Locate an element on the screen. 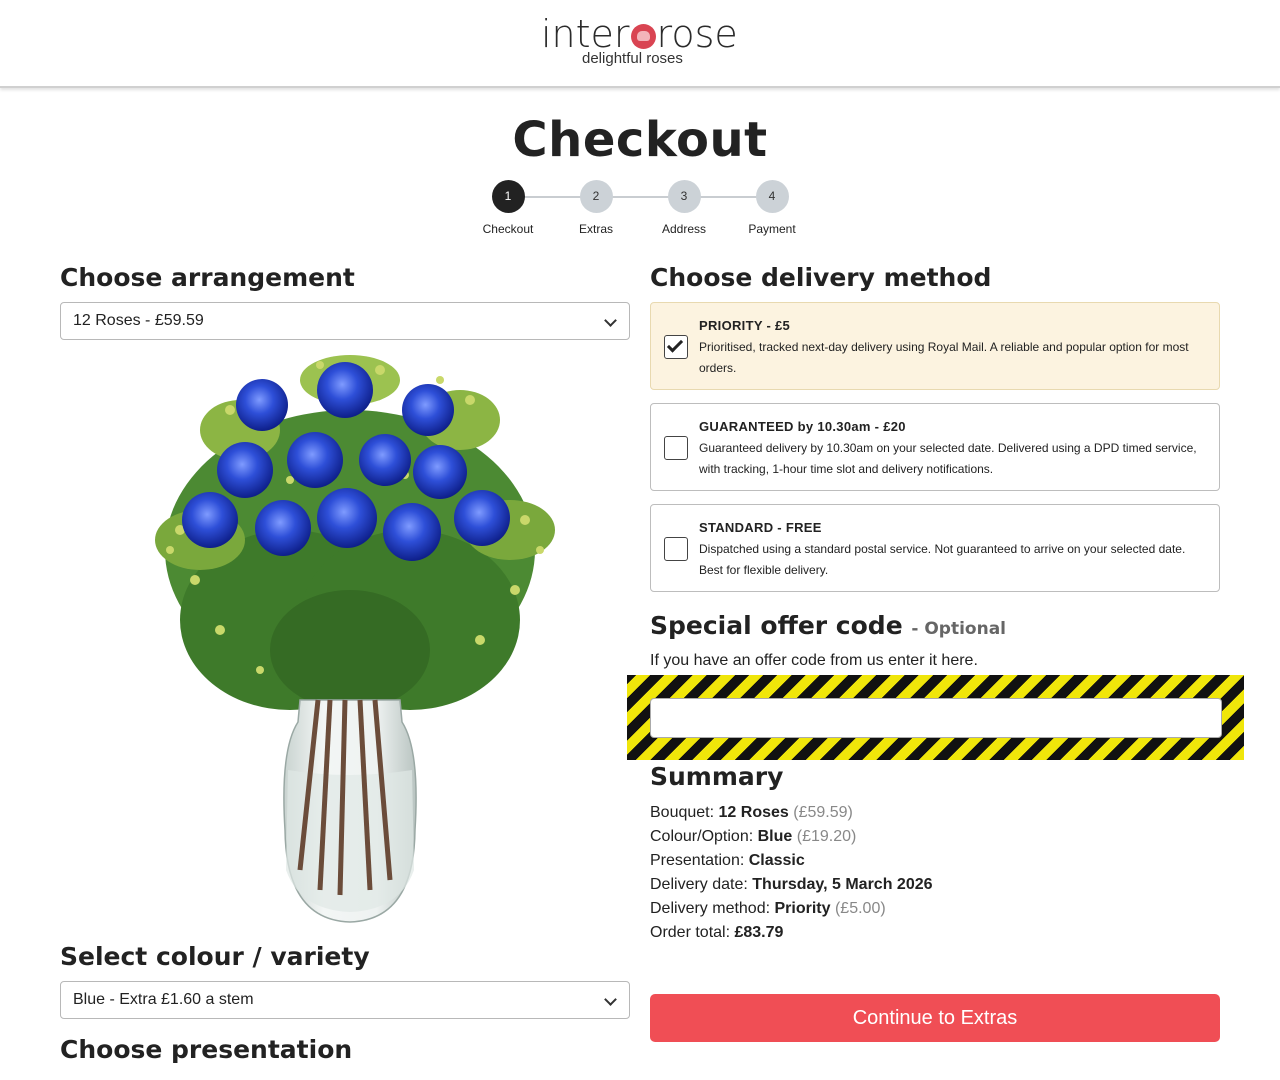 The image size is (1280, 1080). summary-value: Classic is located at coordinates (776, 860).